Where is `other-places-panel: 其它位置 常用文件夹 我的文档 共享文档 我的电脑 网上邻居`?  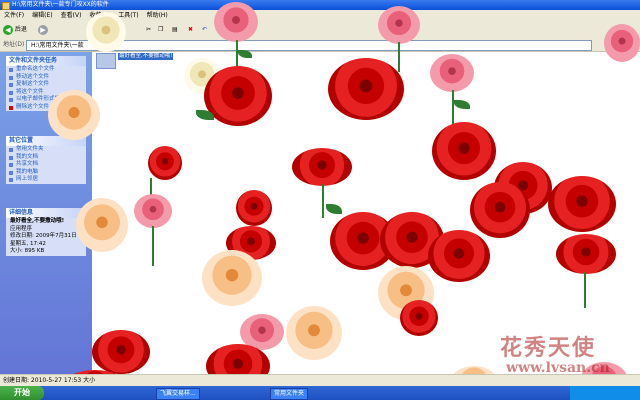
other-places-panel: 其它位置 常用文件夹 我的文档 共享文档 我的电脑 网上邻居 is located at coordinates (46, 160).